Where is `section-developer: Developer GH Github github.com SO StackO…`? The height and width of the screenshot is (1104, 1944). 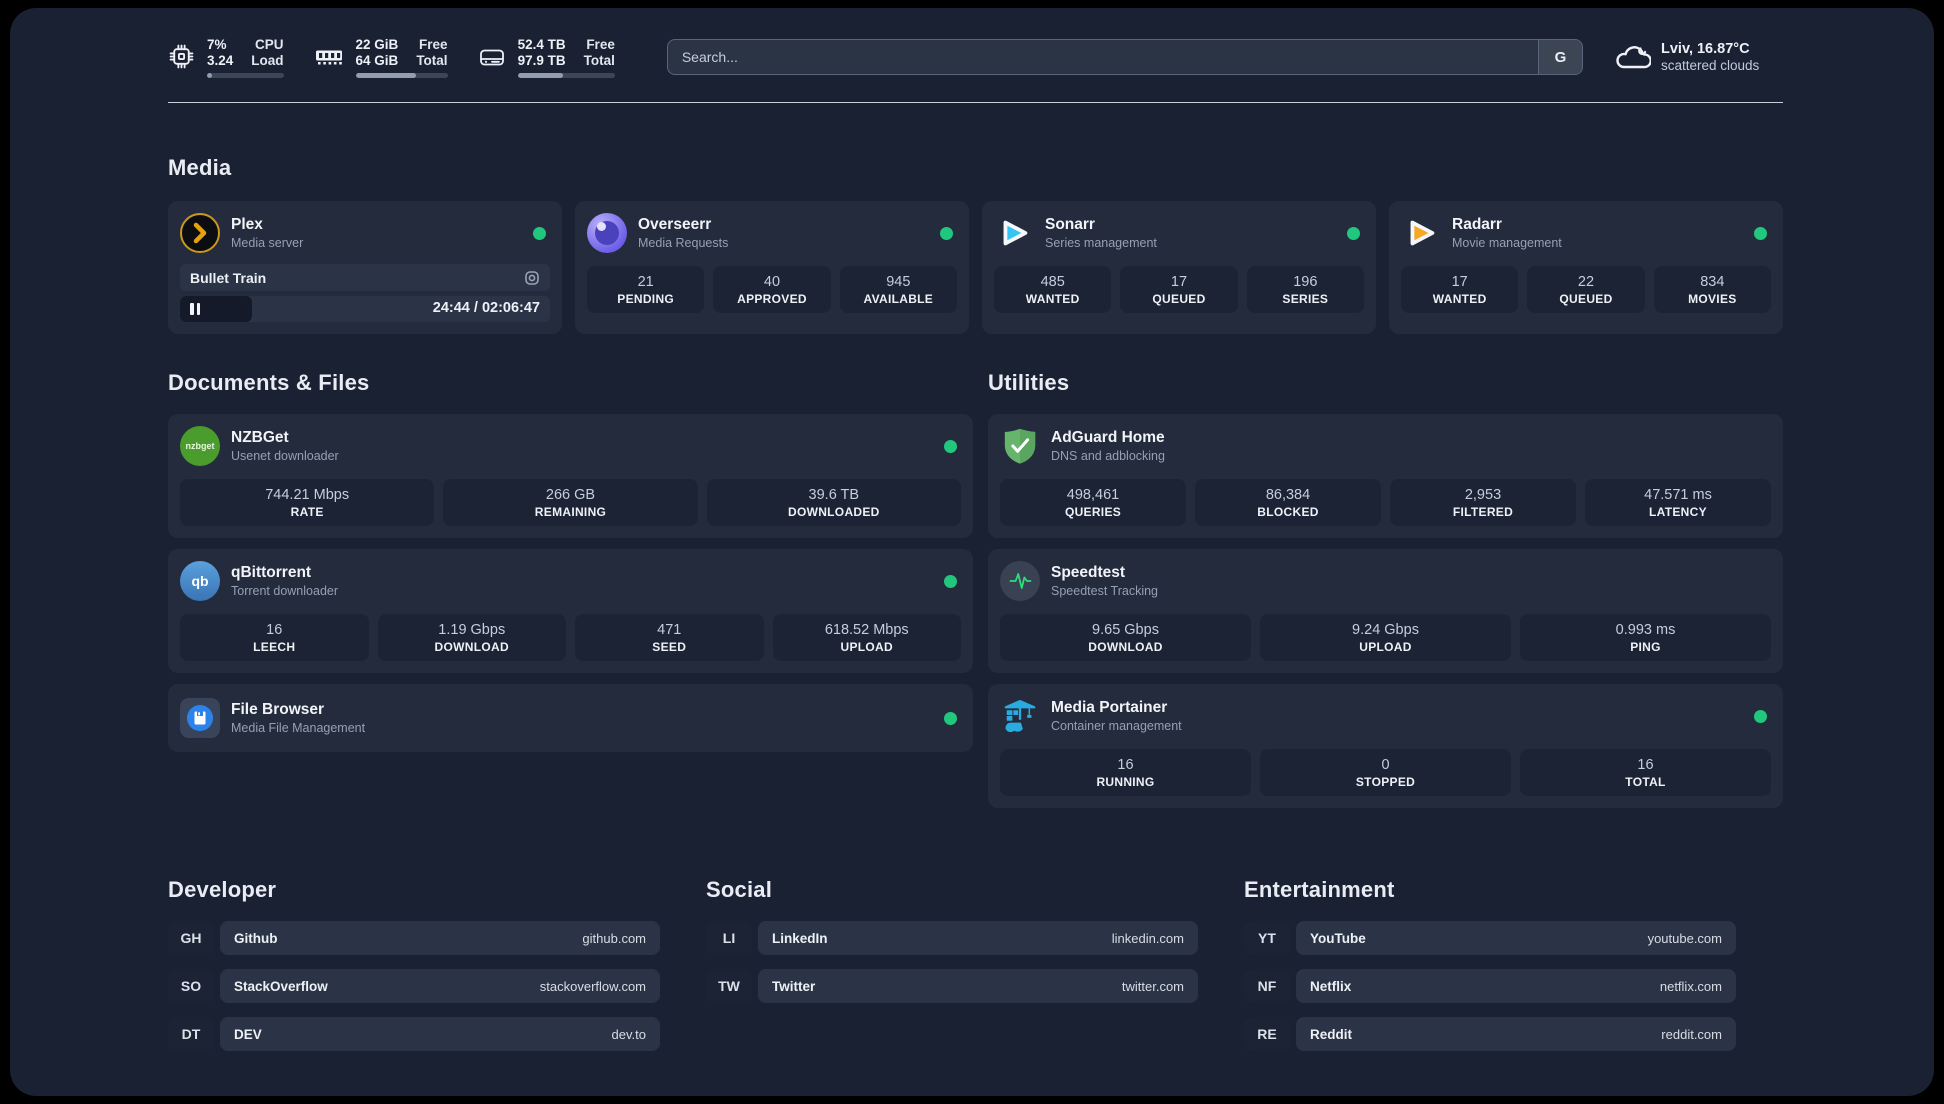
section-developer: Developer GH Github github.com SO StackO… is located at coordinates (414, 971).